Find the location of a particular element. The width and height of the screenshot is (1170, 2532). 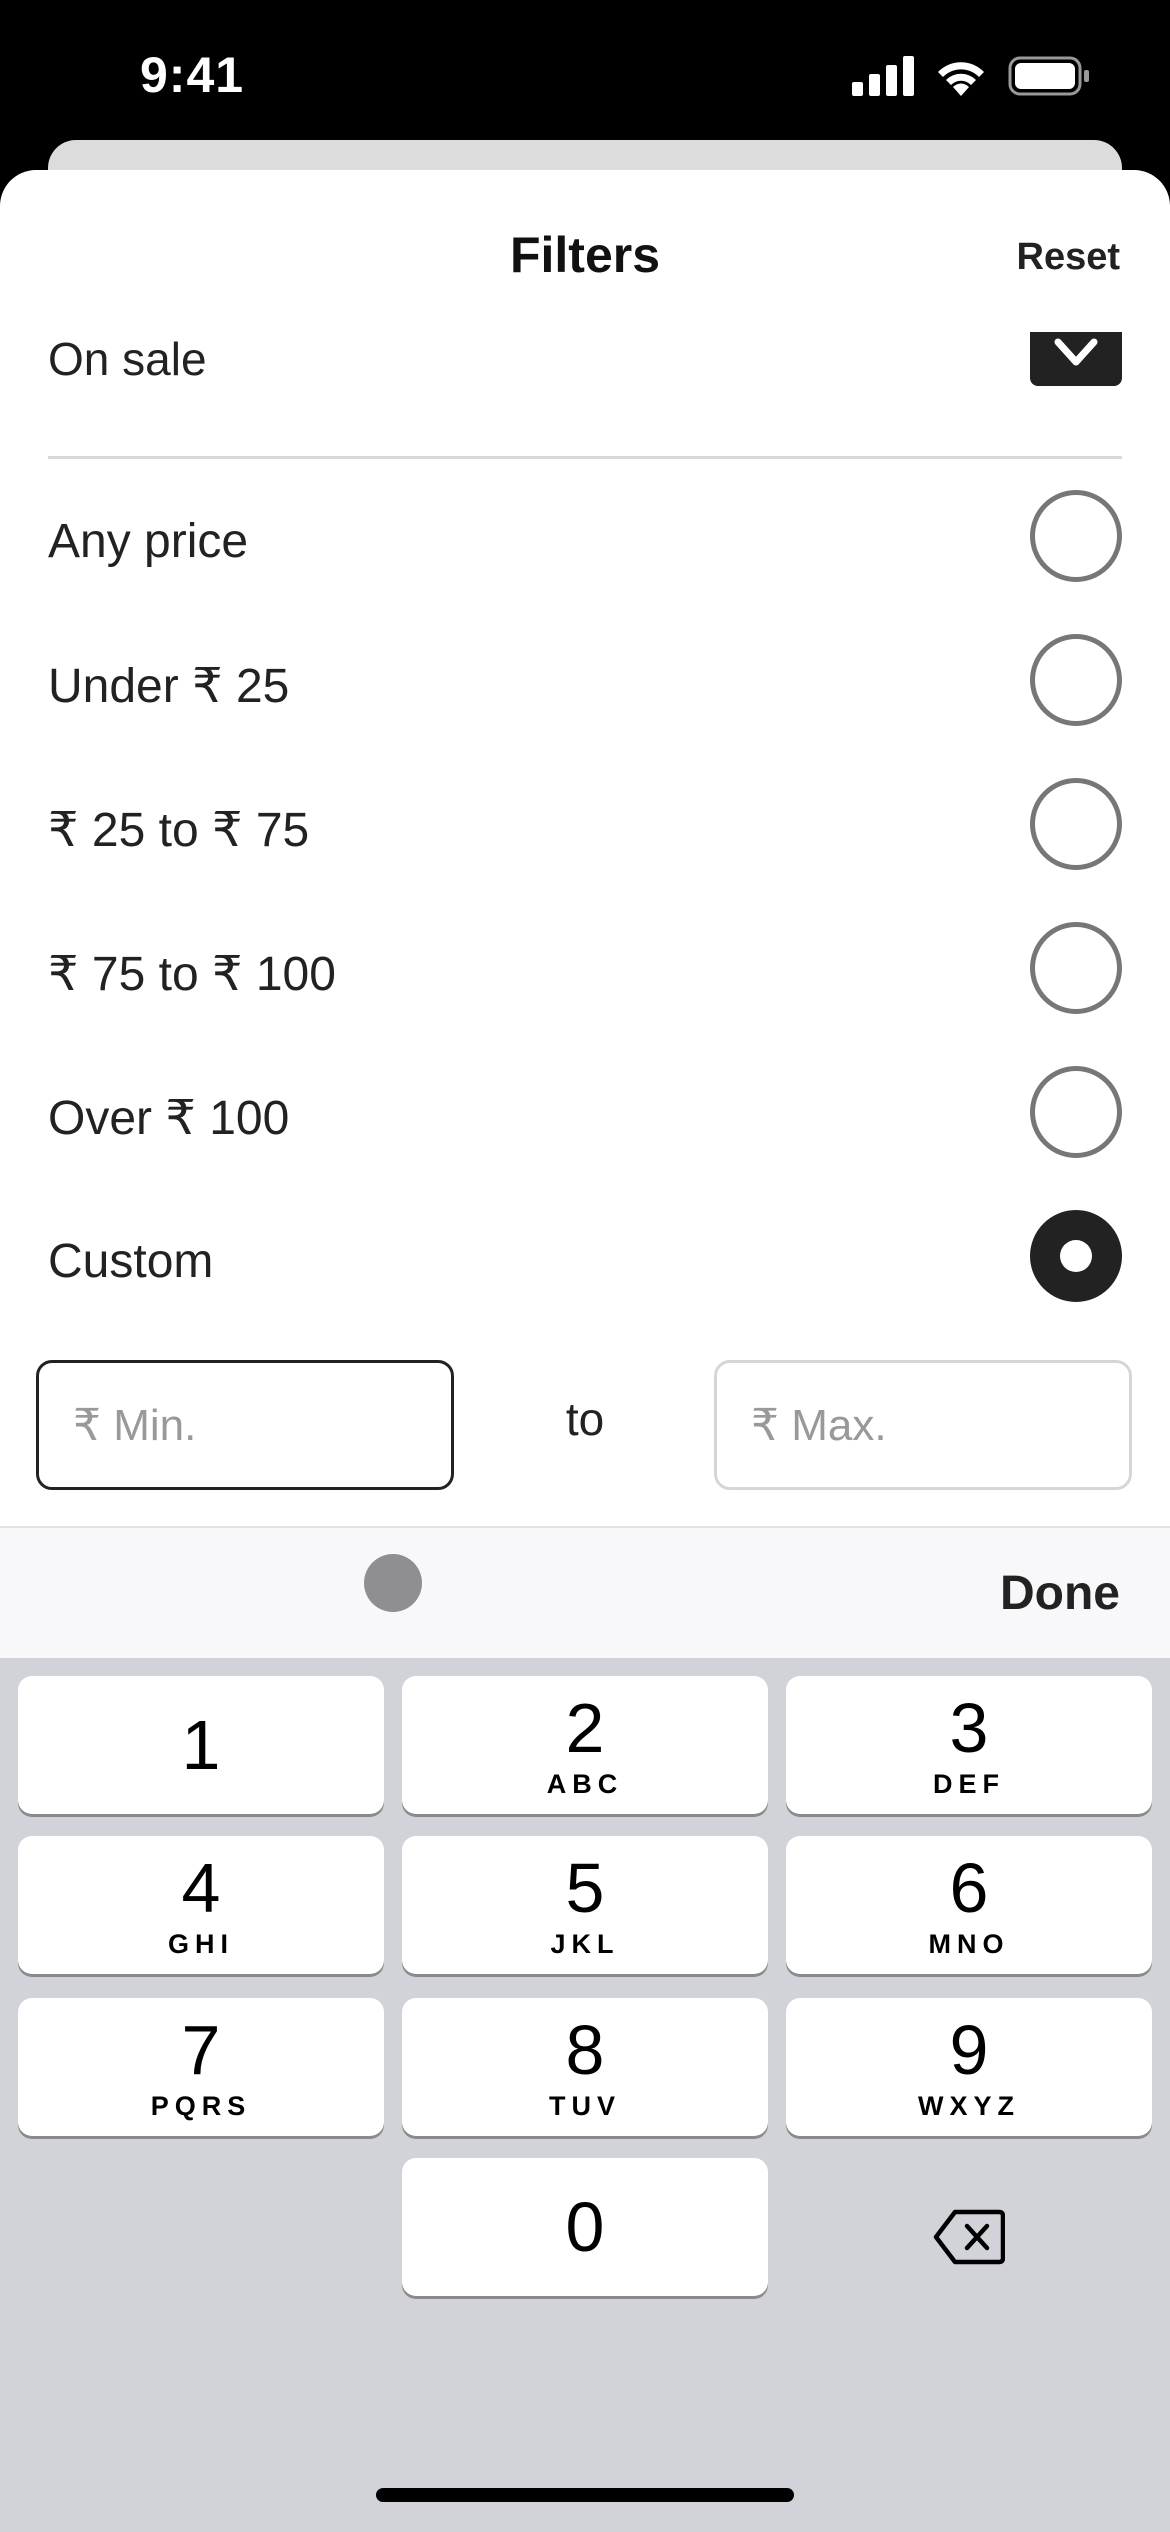

price-option-custom: Custom is located at coordinates (585, 1255).